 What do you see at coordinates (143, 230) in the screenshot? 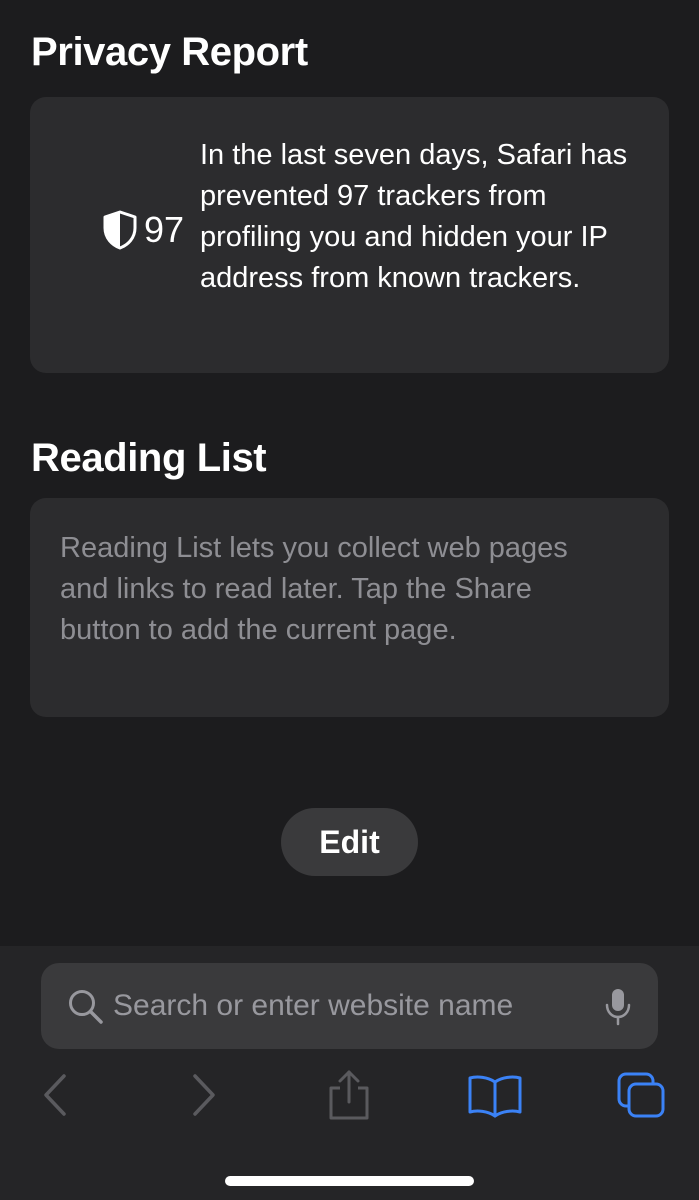
I see `tracker-count-badge: 97` at bounding box center [143, 230].